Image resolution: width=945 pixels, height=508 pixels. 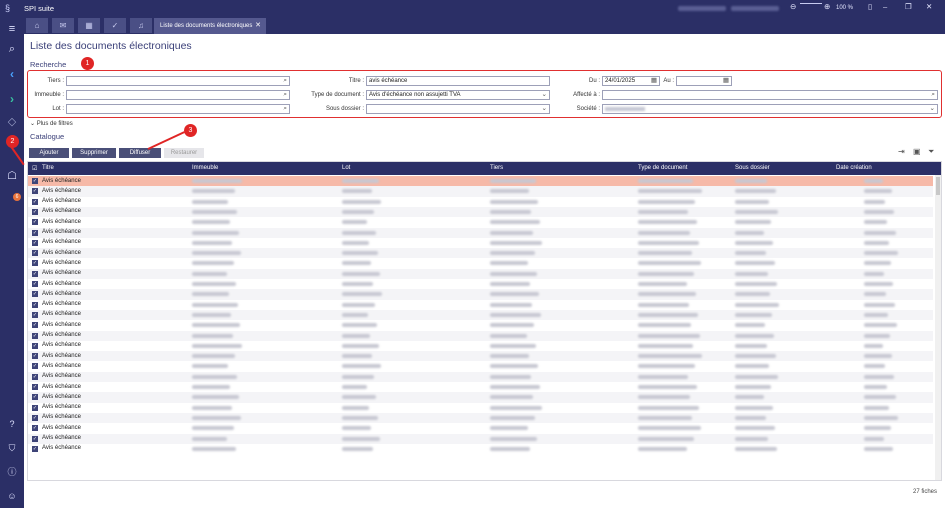 What do you see at coordinates (929, 6) in the screenshot?
I see `close-icon: ✕` at bounding box center [929, 6].